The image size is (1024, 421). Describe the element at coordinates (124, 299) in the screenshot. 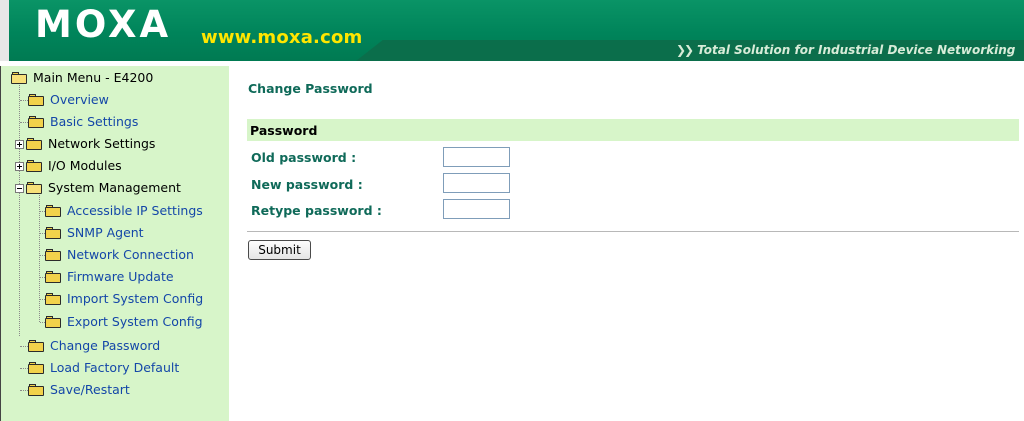

I see `sidebar-item-import-config: Import System Config` at that location.